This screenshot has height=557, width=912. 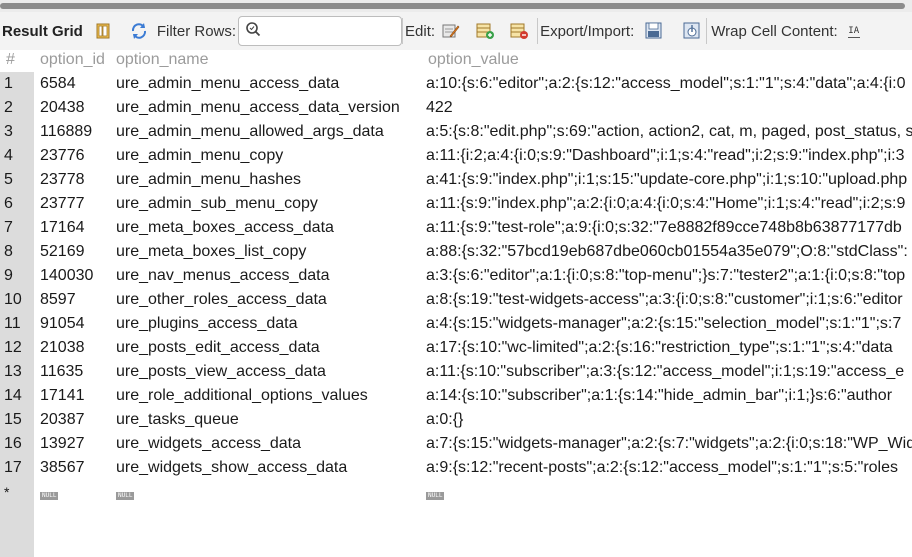 I want to click on row-number: 12, so click(x=13, y=347).